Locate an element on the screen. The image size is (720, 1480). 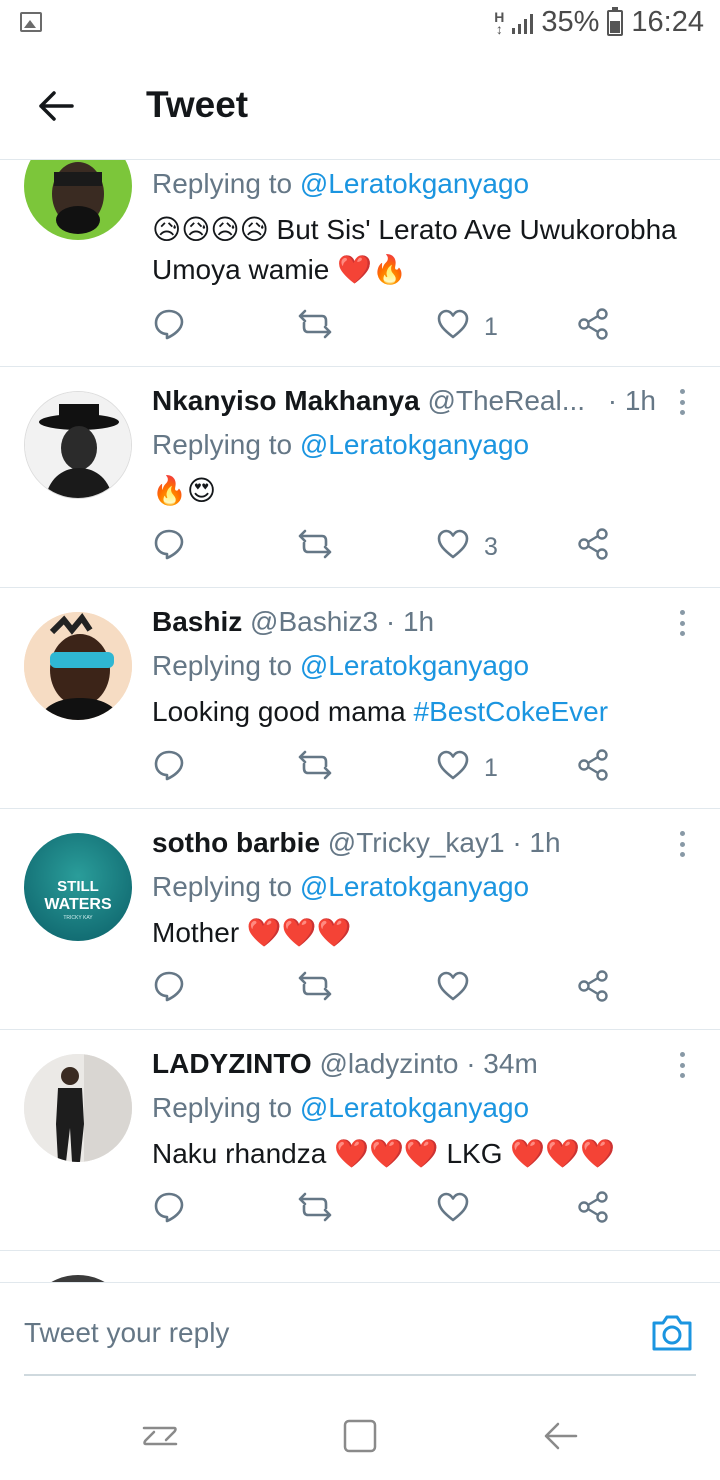
reply-input: Tweet your reply is located at coordinates (324, 1337).